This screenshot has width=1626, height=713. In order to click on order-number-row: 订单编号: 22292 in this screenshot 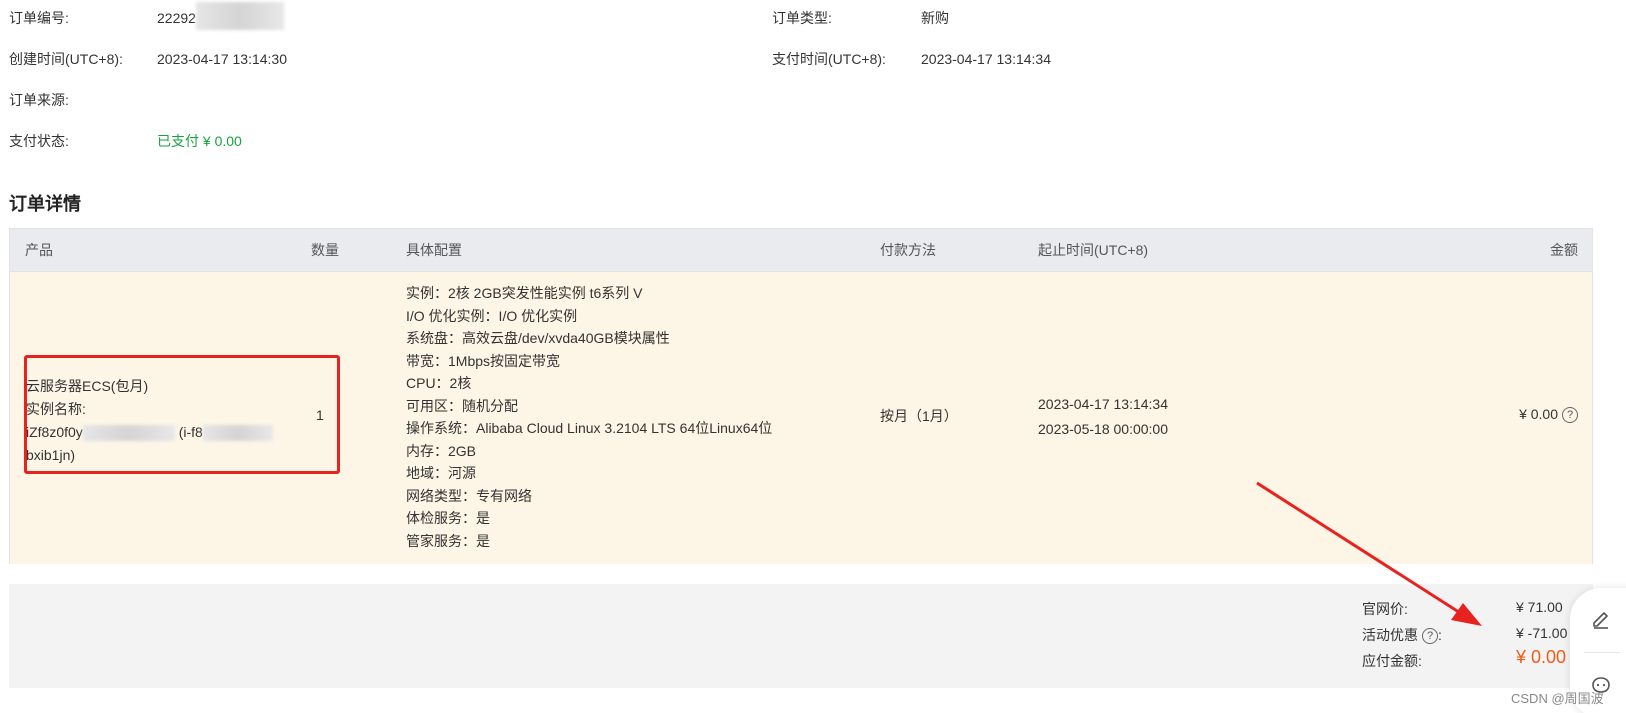, I will do `click(359, 16)`.